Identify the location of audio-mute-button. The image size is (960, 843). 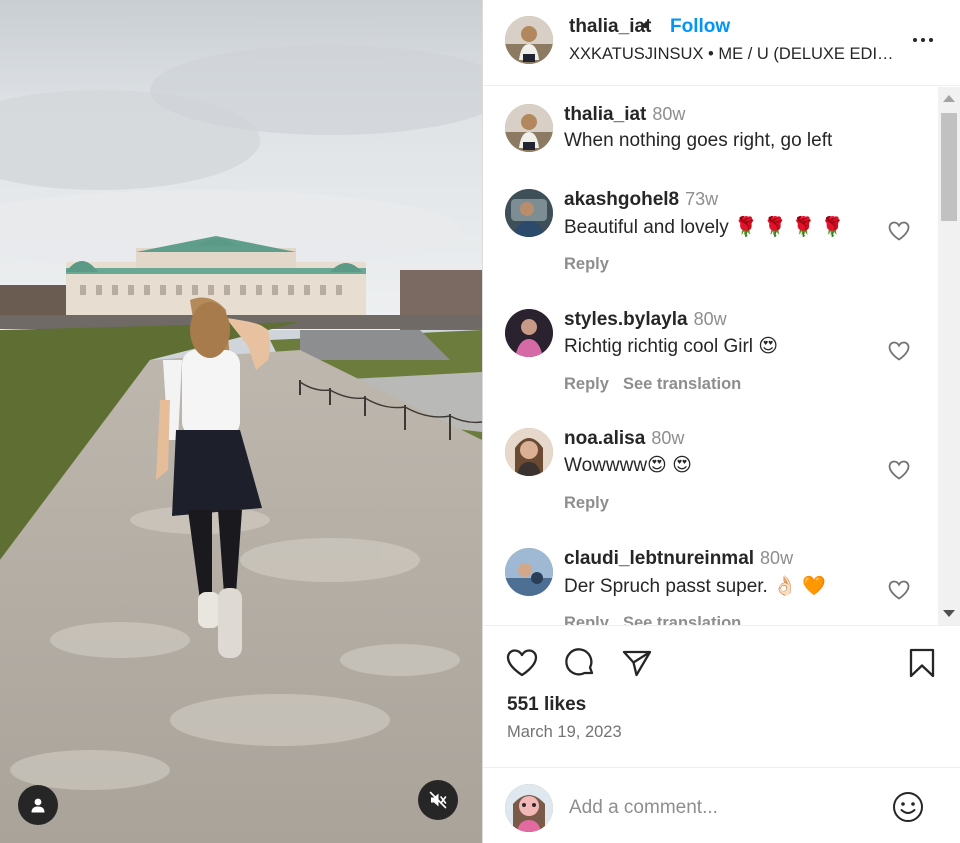
(438, 800).